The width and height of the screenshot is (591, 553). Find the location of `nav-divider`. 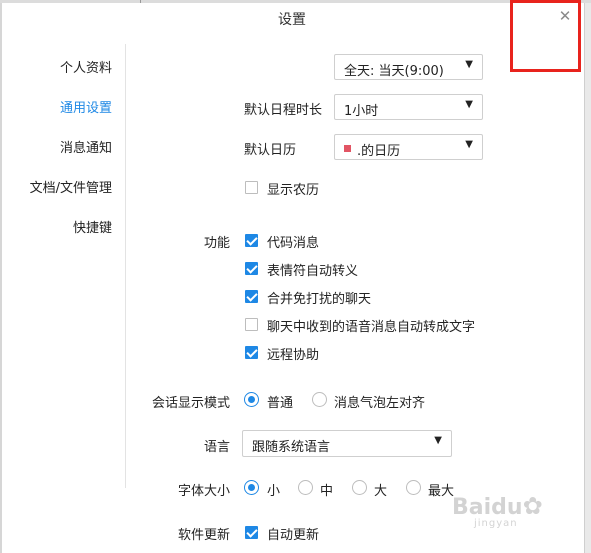

nav-divider is located at coordinates (125, 266).